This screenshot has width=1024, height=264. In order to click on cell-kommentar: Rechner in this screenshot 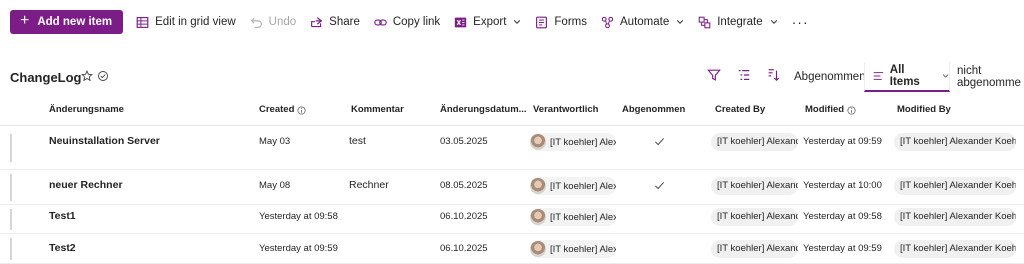, I will do `click(369, 185)`.